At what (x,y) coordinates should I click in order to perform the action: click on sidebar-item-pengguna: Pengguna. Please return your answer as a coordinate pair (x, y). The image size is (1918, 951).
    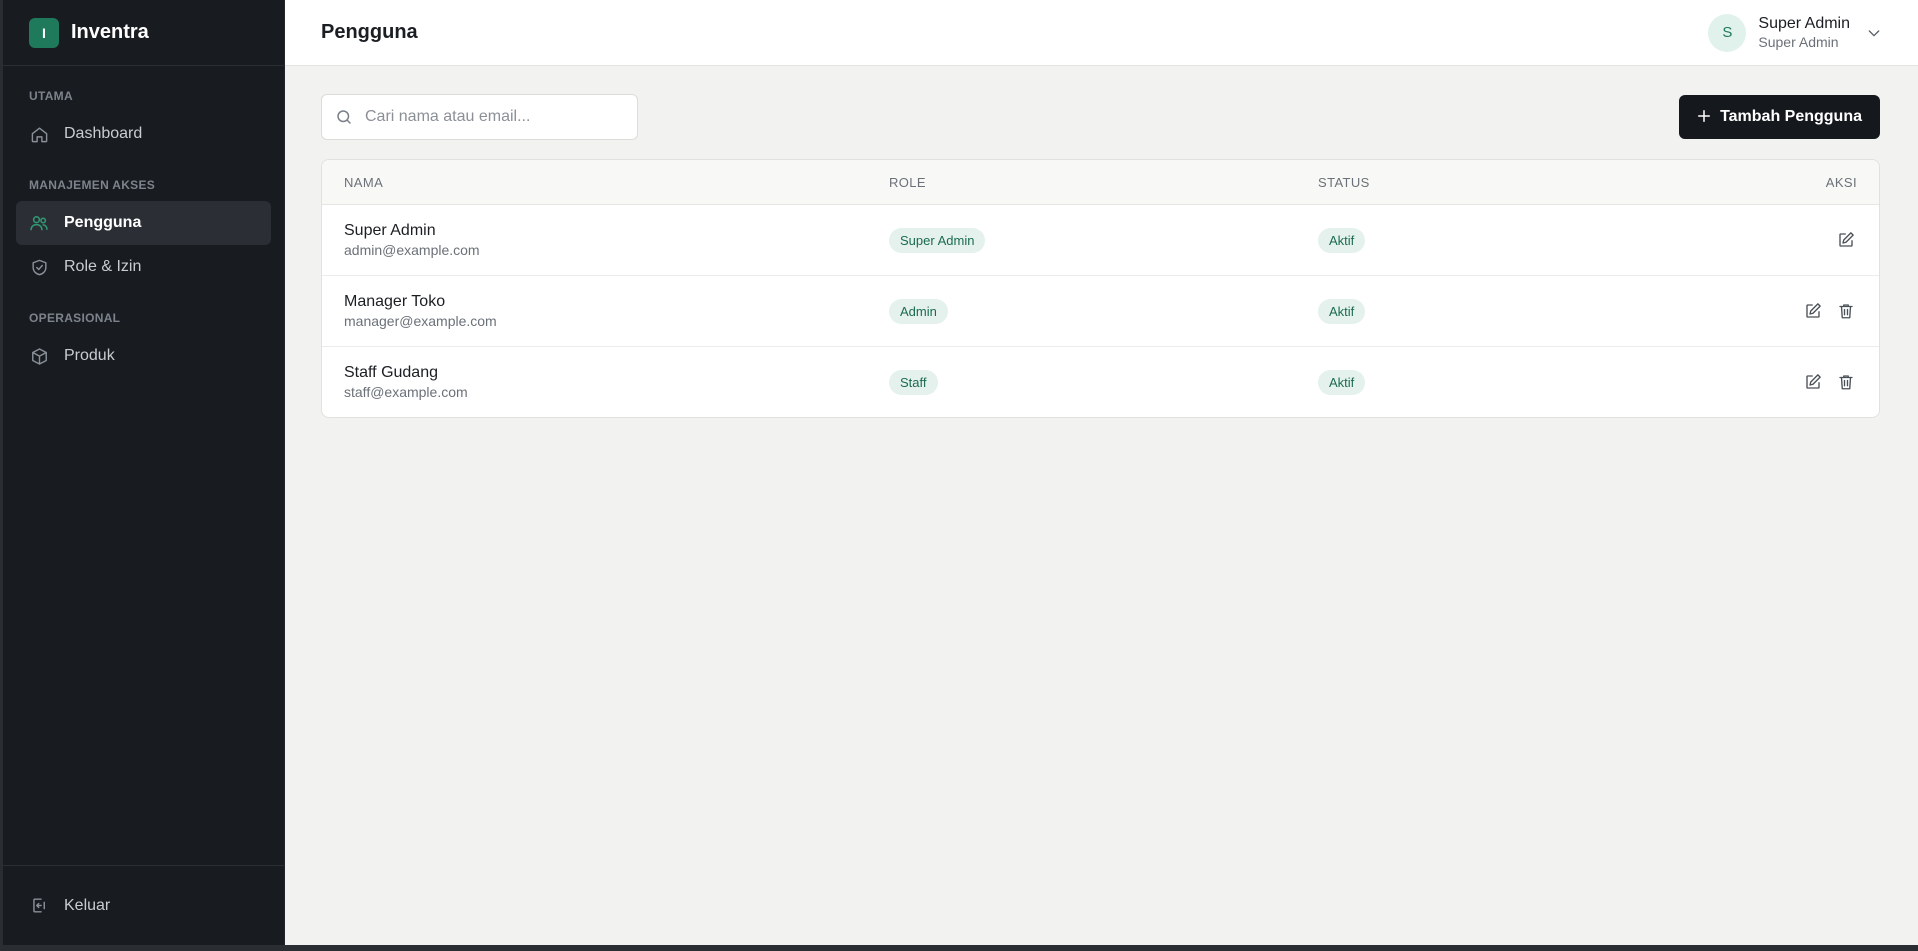
    Looking at the image, I should click on (143, 223).